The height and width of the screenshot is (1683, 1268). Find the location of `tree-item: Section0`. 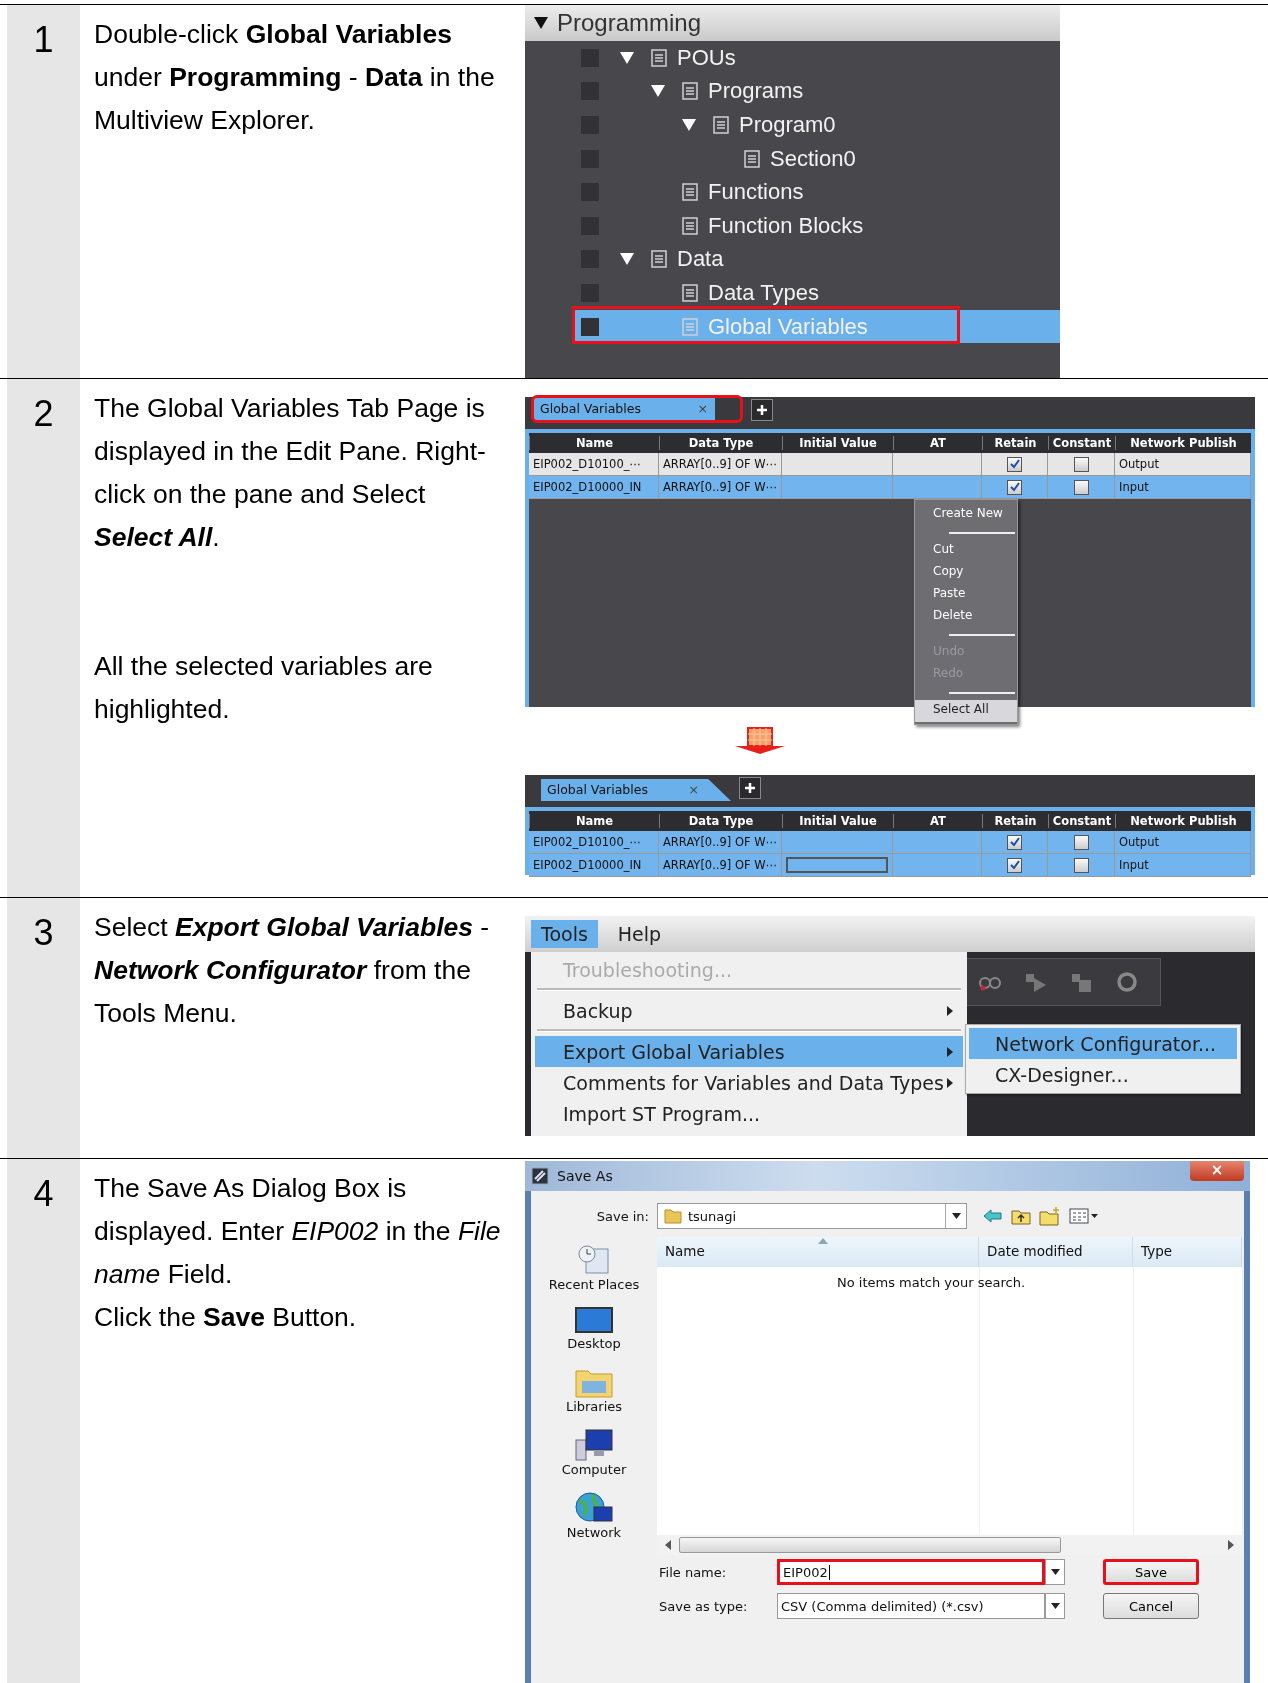

tree-item: Section0 is located at coordinates (792, 158).